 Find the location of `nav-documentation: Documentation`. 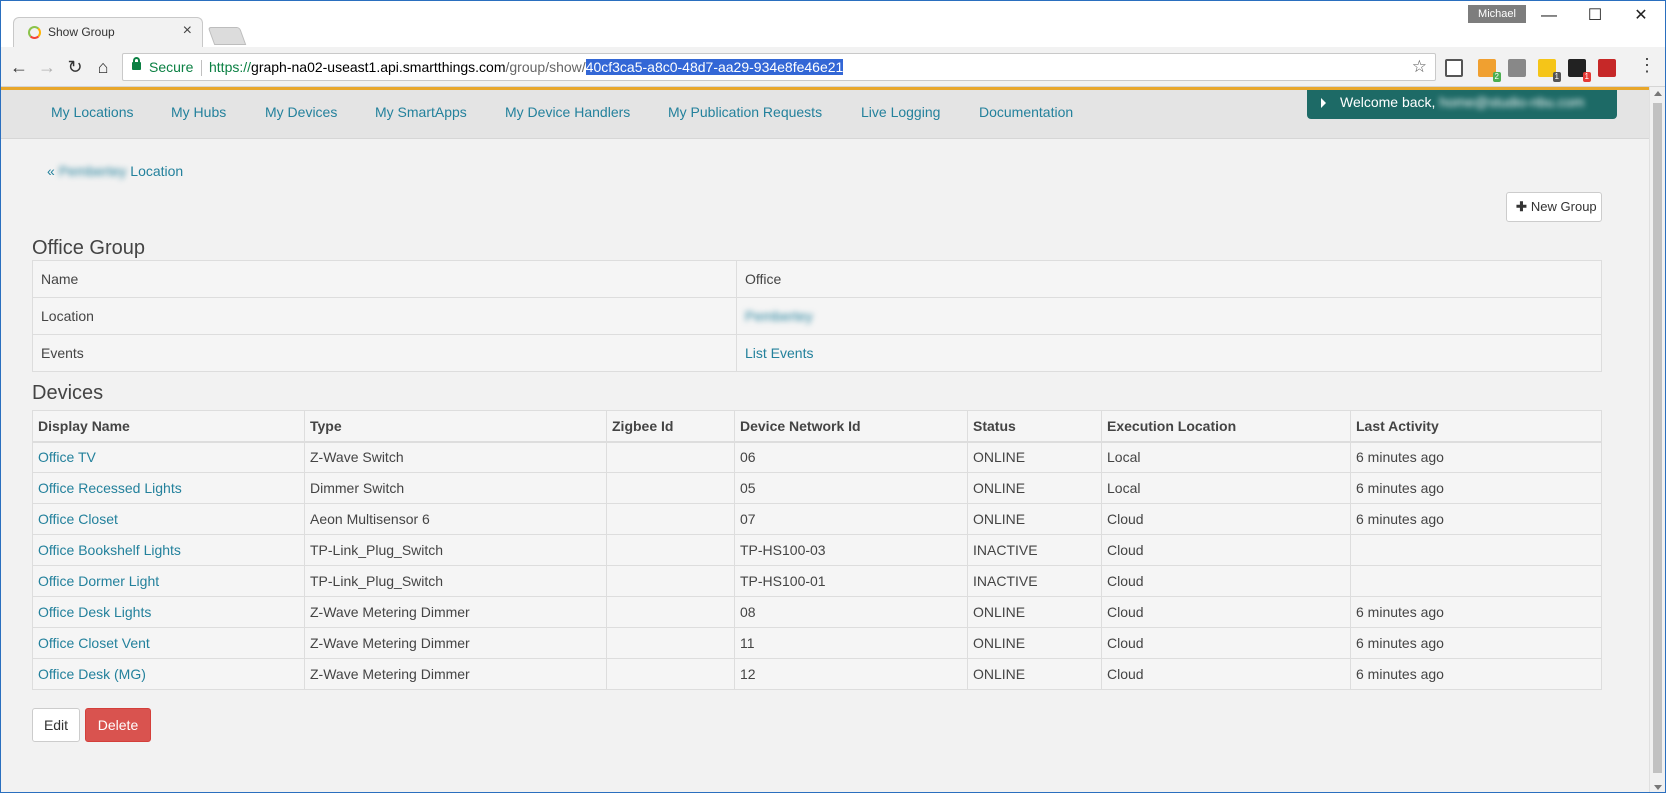

nav-documentation: Documentation is located at coordinates (1026, 112).